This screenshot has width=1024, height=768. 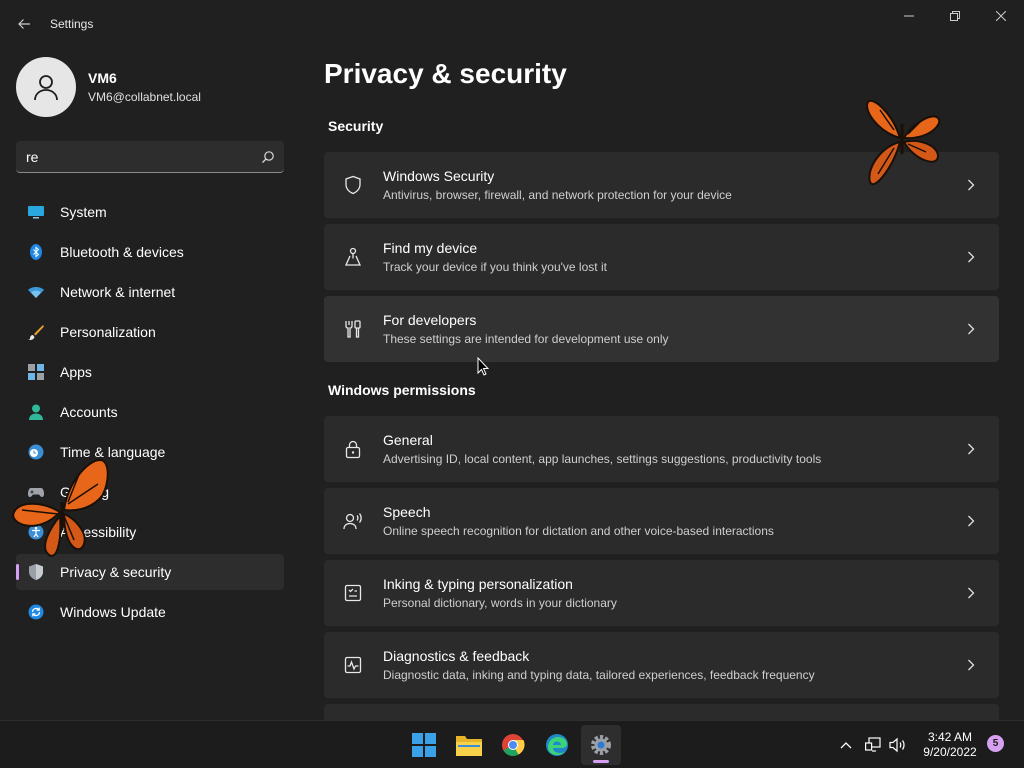 I want to click on chrome-button, so click(x=513, y=745).